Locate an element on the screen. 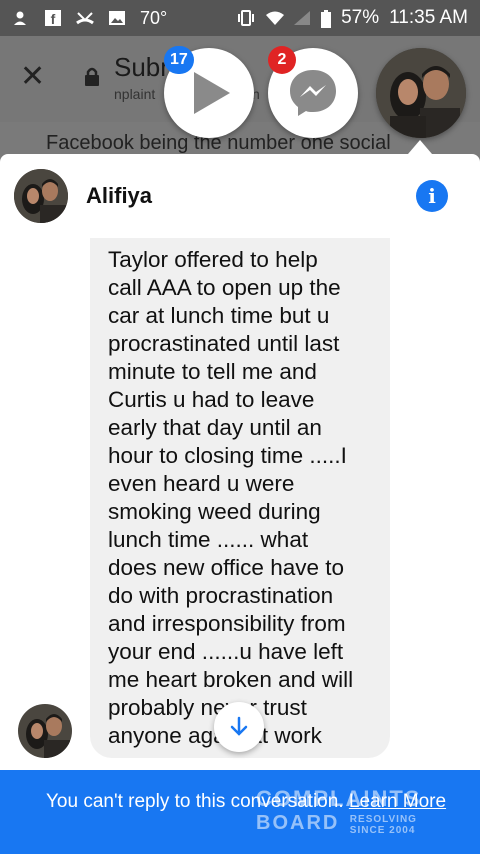  status-bar: f 70° 57% 11:35 AM is located at coordinates (240, 18).